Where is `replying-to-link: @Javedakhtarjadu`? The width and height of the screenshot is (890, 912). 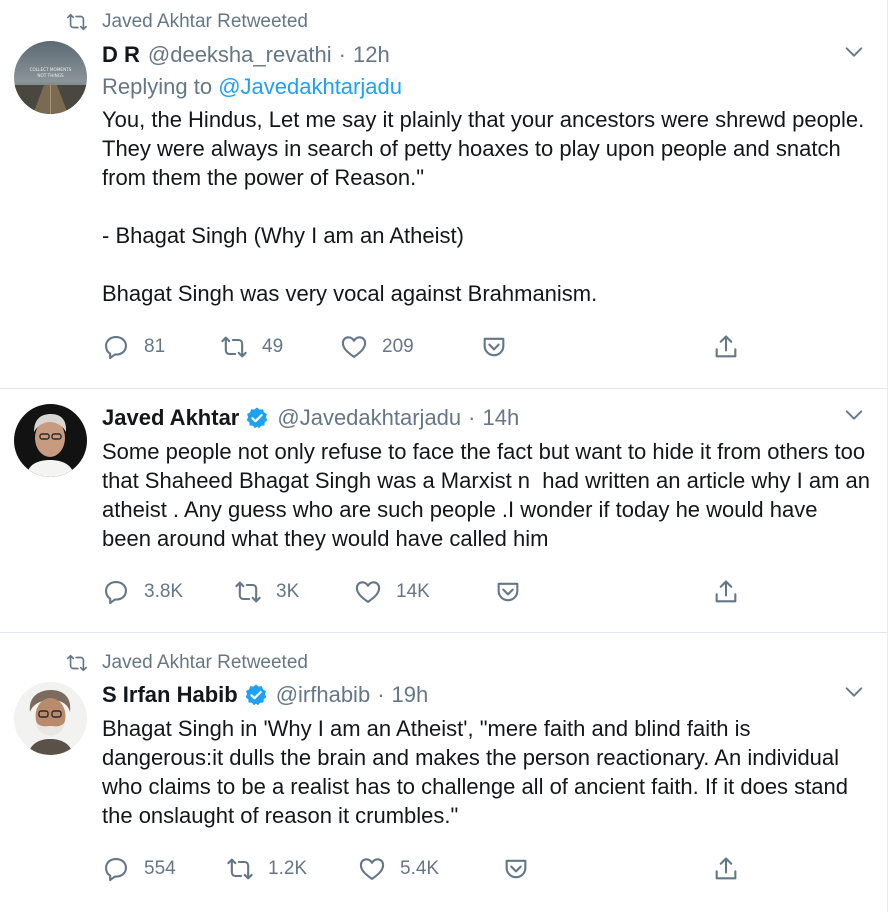
replying-to-link: @Javedakhtarjadu is located at coordinates (310, 86).